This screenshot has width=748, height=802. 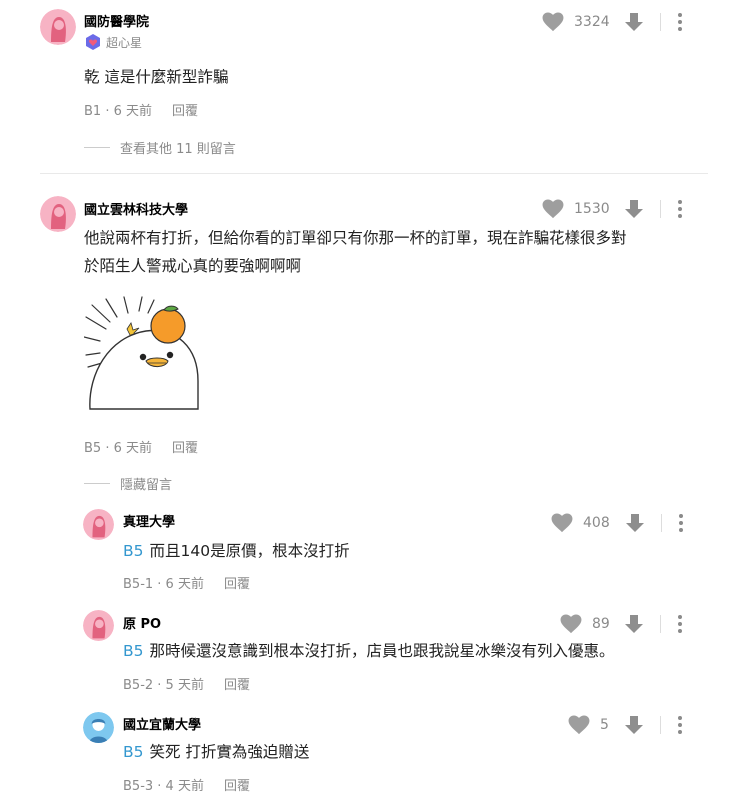 I want to click on badge-label: 超心星, so click(x=124, y=42).